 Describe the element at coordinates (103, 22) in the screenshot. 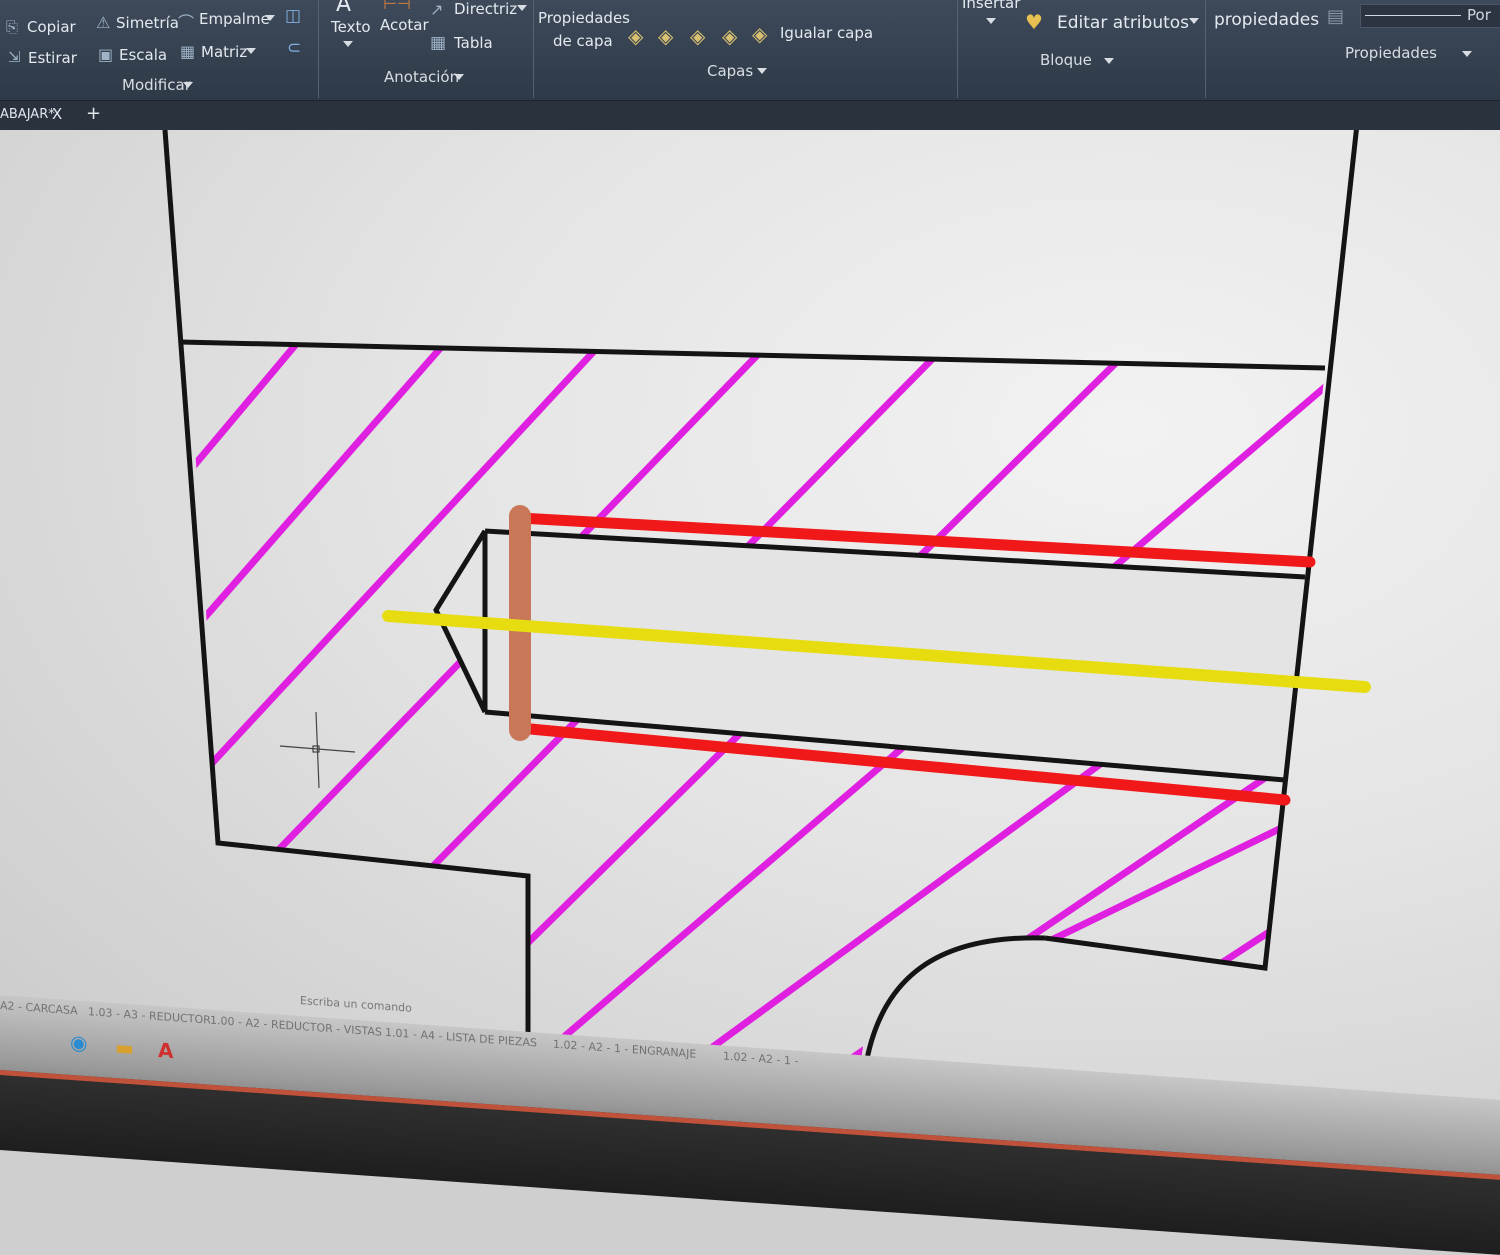

I see `mirror-icon: ⚠` at that location.